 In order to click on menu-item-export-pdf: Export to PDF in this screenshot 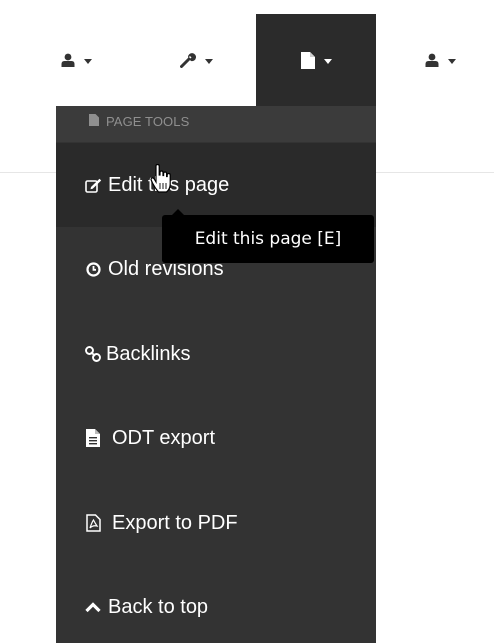, I will do `click(216, 523)`.